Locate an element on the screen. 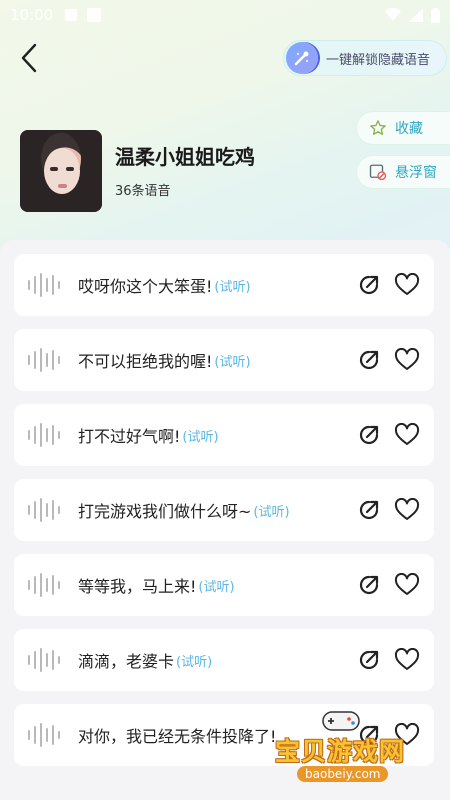 The image size is (450, 800). battery-icon is located at coordinates (435, 15).